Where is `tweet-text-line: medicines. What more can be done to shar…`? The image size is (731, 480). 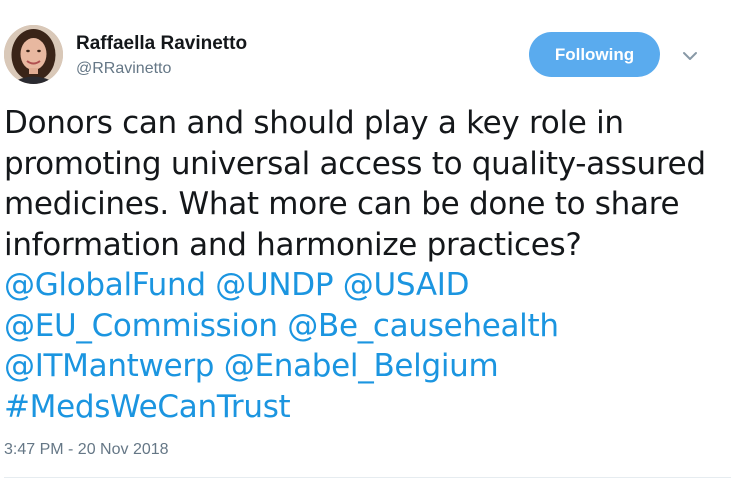
tweet-text-line: medicines. What more can be done to shar… is located at coordinates (342, 204).